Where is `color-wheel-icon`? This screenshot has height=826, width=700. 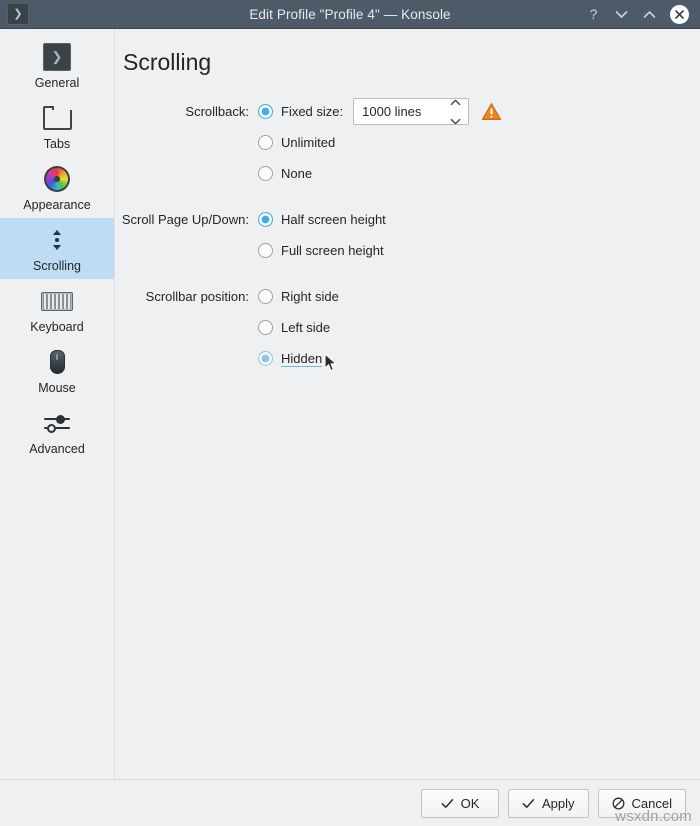 color-wheel-icon is located at coordinates (57, 179).